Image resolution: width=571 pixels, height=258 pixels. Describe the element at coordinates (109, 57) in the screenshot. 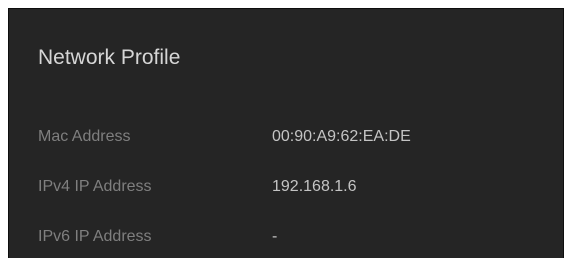

I see `panel-title: Network Profile` at that location.